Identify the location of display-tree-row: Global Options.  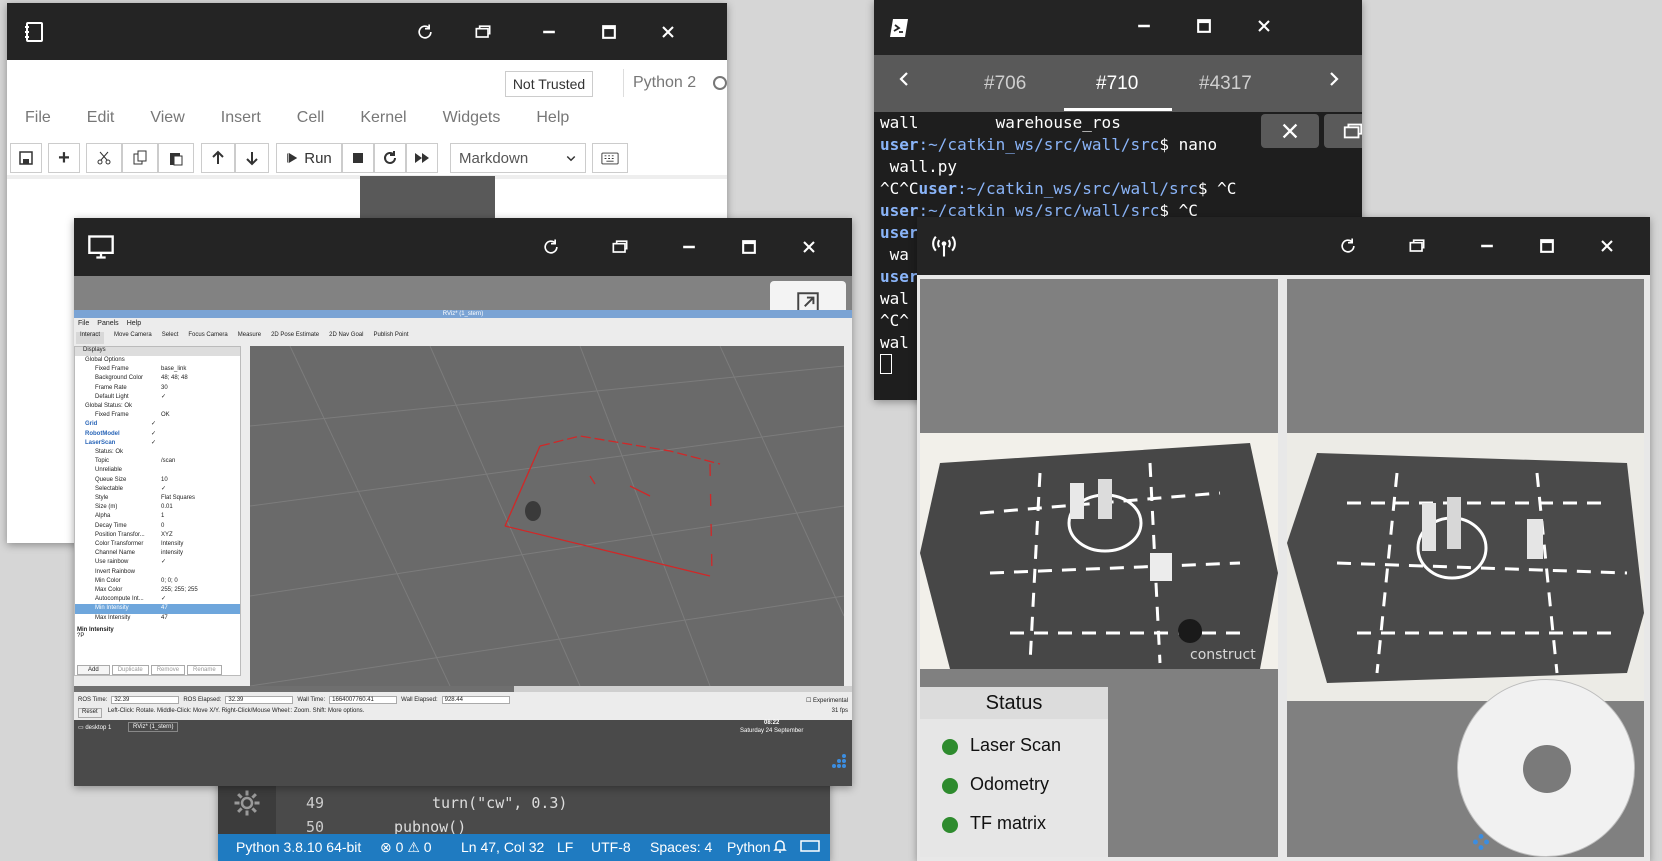
(157, 360).